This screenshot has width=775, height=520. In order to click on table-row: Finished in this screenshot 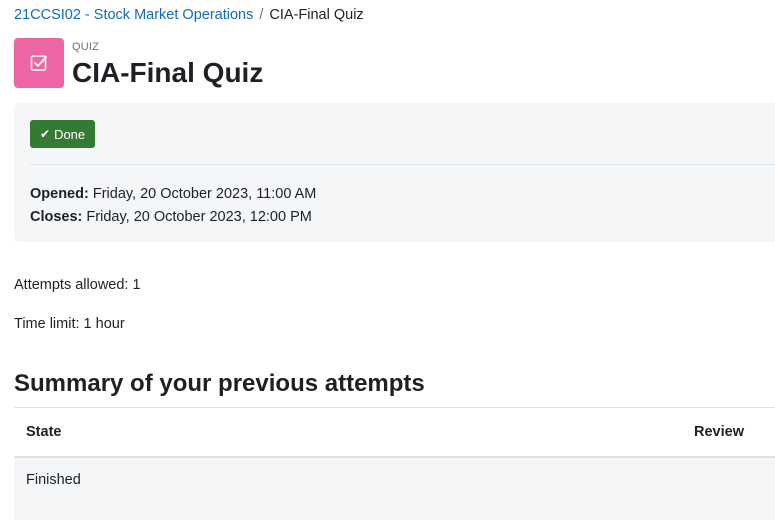, I will do `click(394, 488)`.